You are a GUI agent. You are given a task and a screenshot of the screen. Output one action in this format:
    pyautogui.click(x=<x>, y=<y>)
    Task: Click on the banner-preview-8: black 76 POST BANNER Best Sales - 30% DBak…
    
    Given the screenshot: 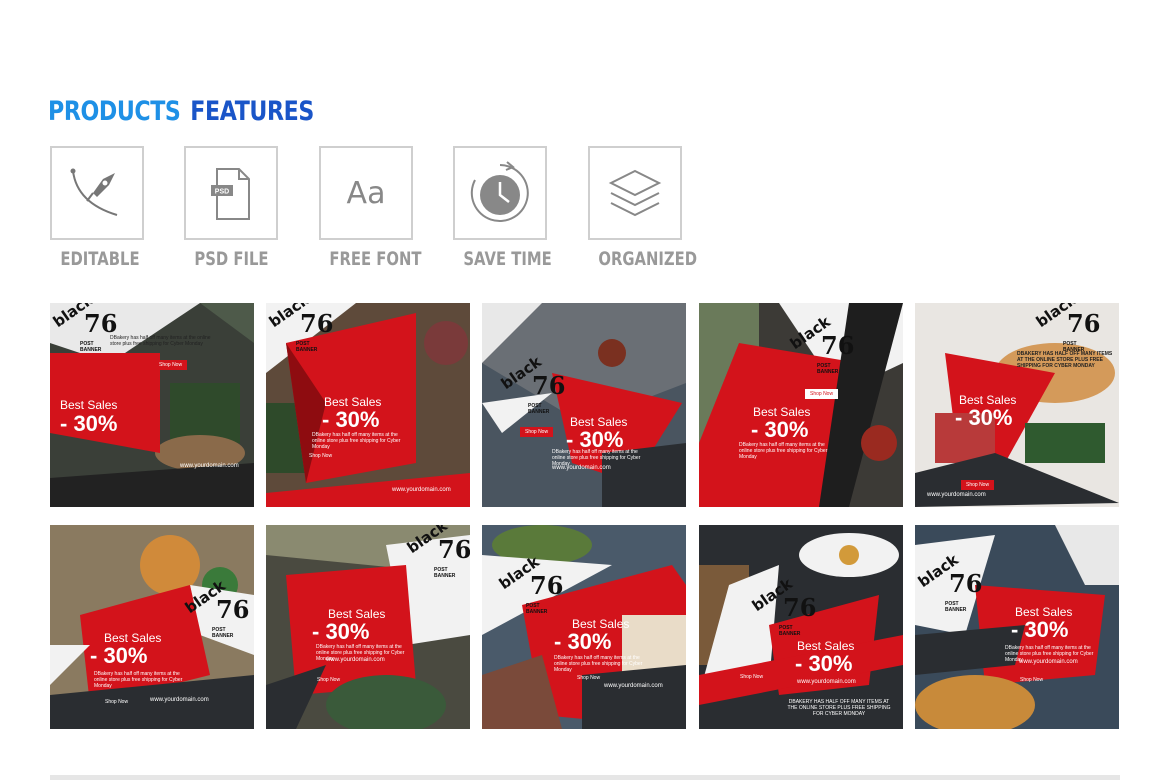 What is the action you would take?
    pyautogui.click(x=584, y=627)
    